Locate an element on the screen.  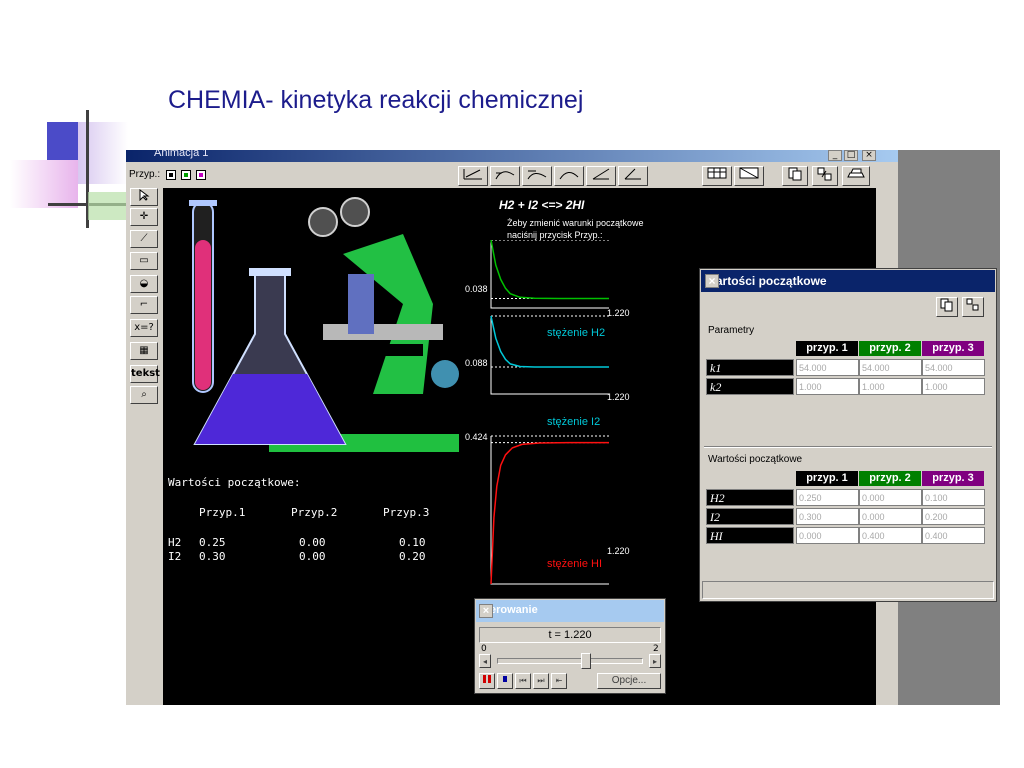
row-h2-val1: 0.25 is located at coordinates (212, 542).